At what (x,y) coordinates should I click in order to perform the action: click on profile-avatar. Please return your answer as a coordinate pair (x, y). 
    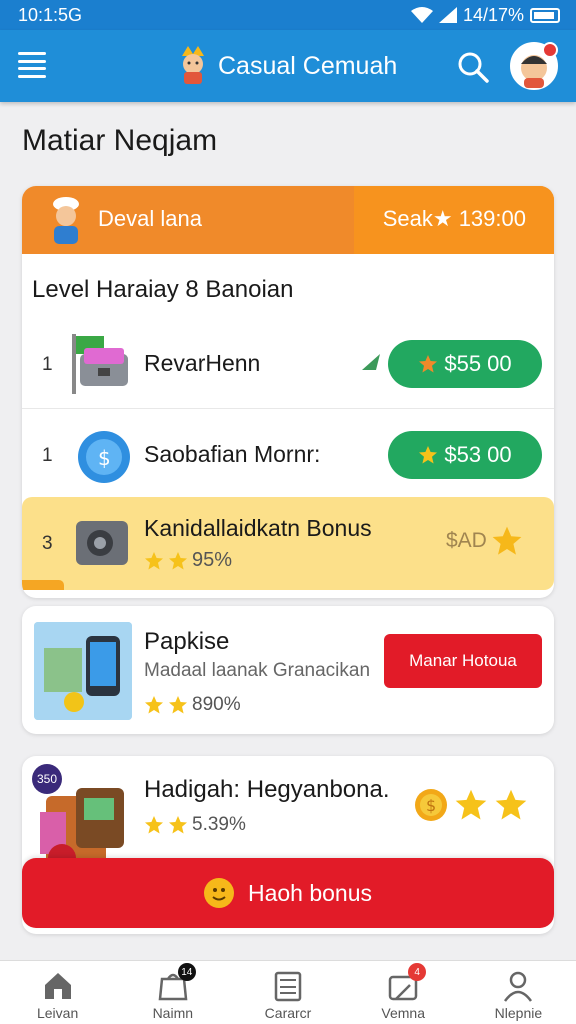
    Looking at the image, I should click on (534, 66).